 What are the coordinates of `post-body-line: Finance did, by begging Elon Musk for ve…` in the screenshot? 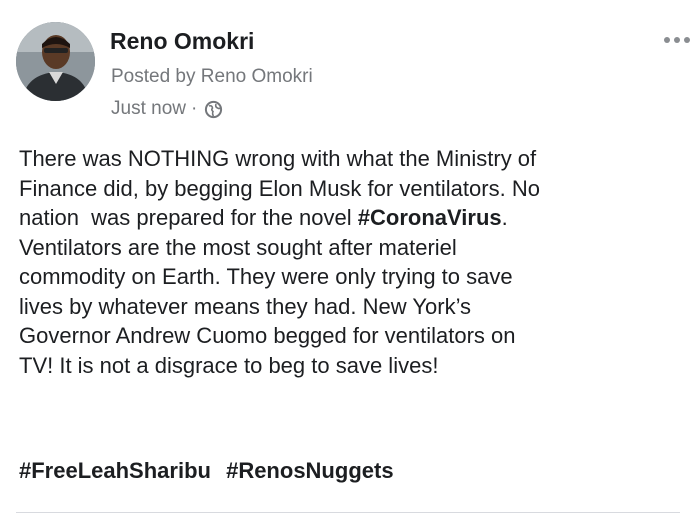 It's located at (279, 188).